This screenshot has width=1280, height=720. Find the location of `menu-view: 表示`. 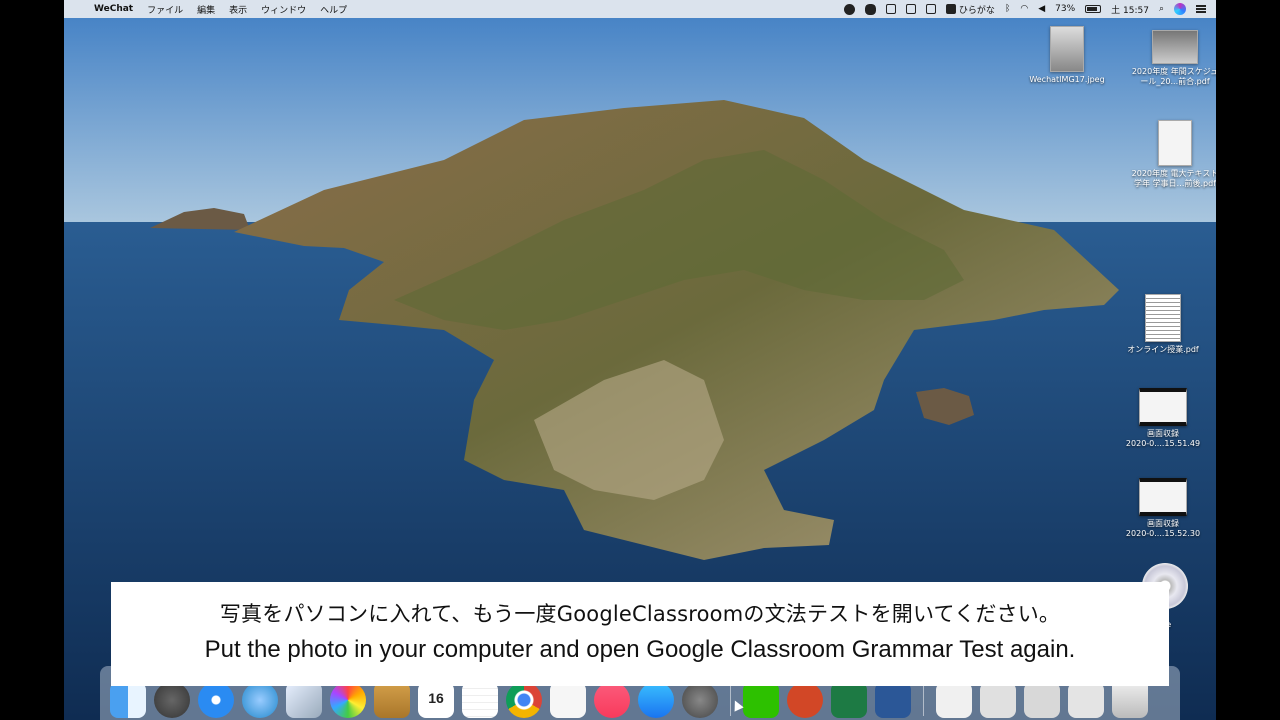

menu-view: 表示 is located at coordinates (238, 9).